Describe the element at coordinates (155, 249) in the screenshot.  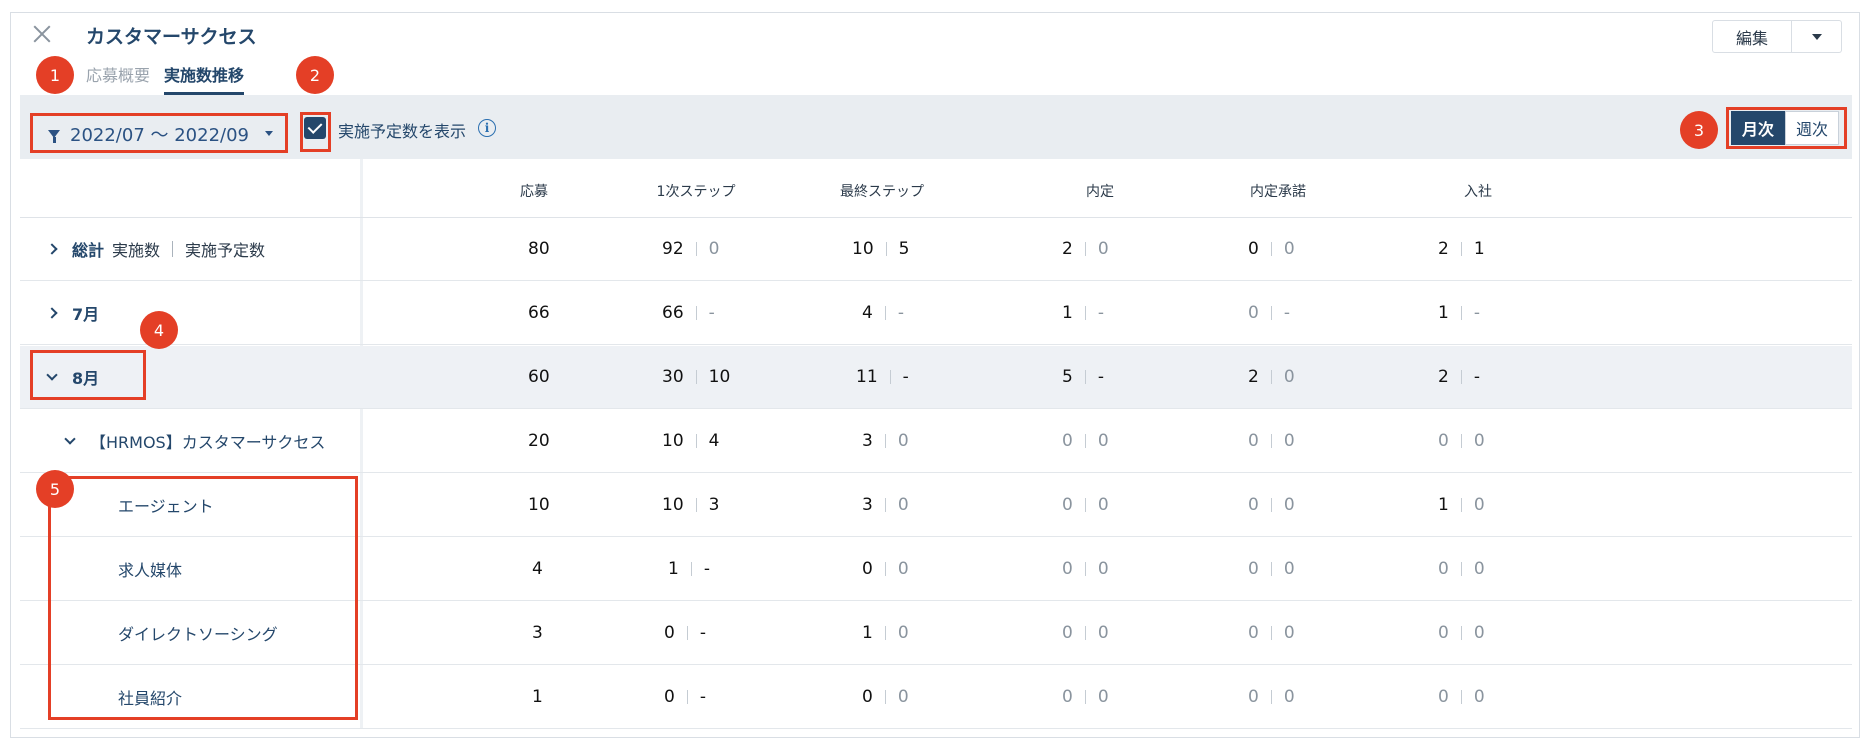
I see `row-toggle-total: 総計 実施数 実施予定数` at that location.